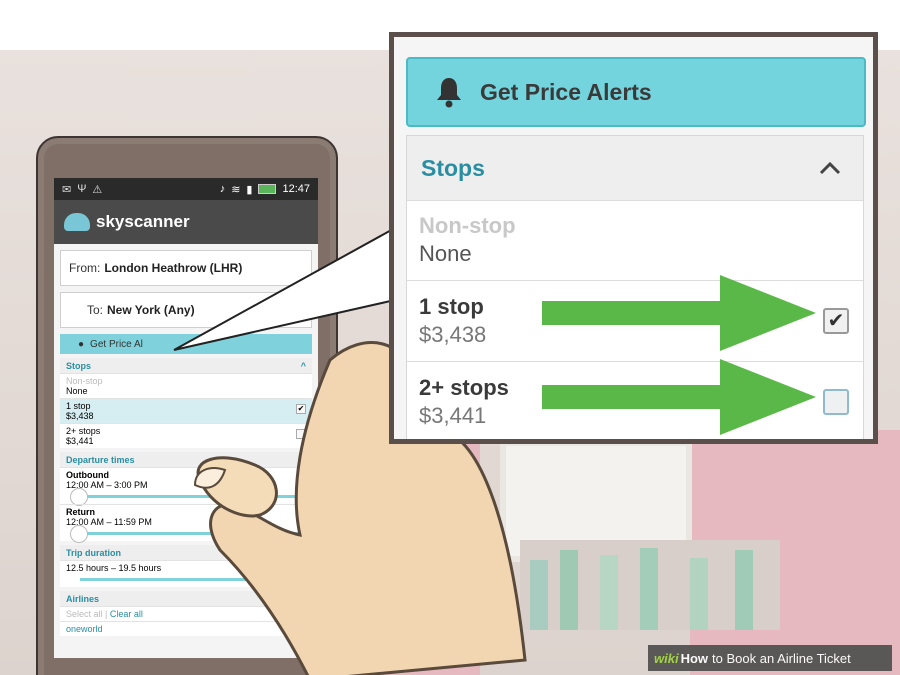 This screenshot has width=900, height=675. I want to click on to-label: To:, so click(95, 310).